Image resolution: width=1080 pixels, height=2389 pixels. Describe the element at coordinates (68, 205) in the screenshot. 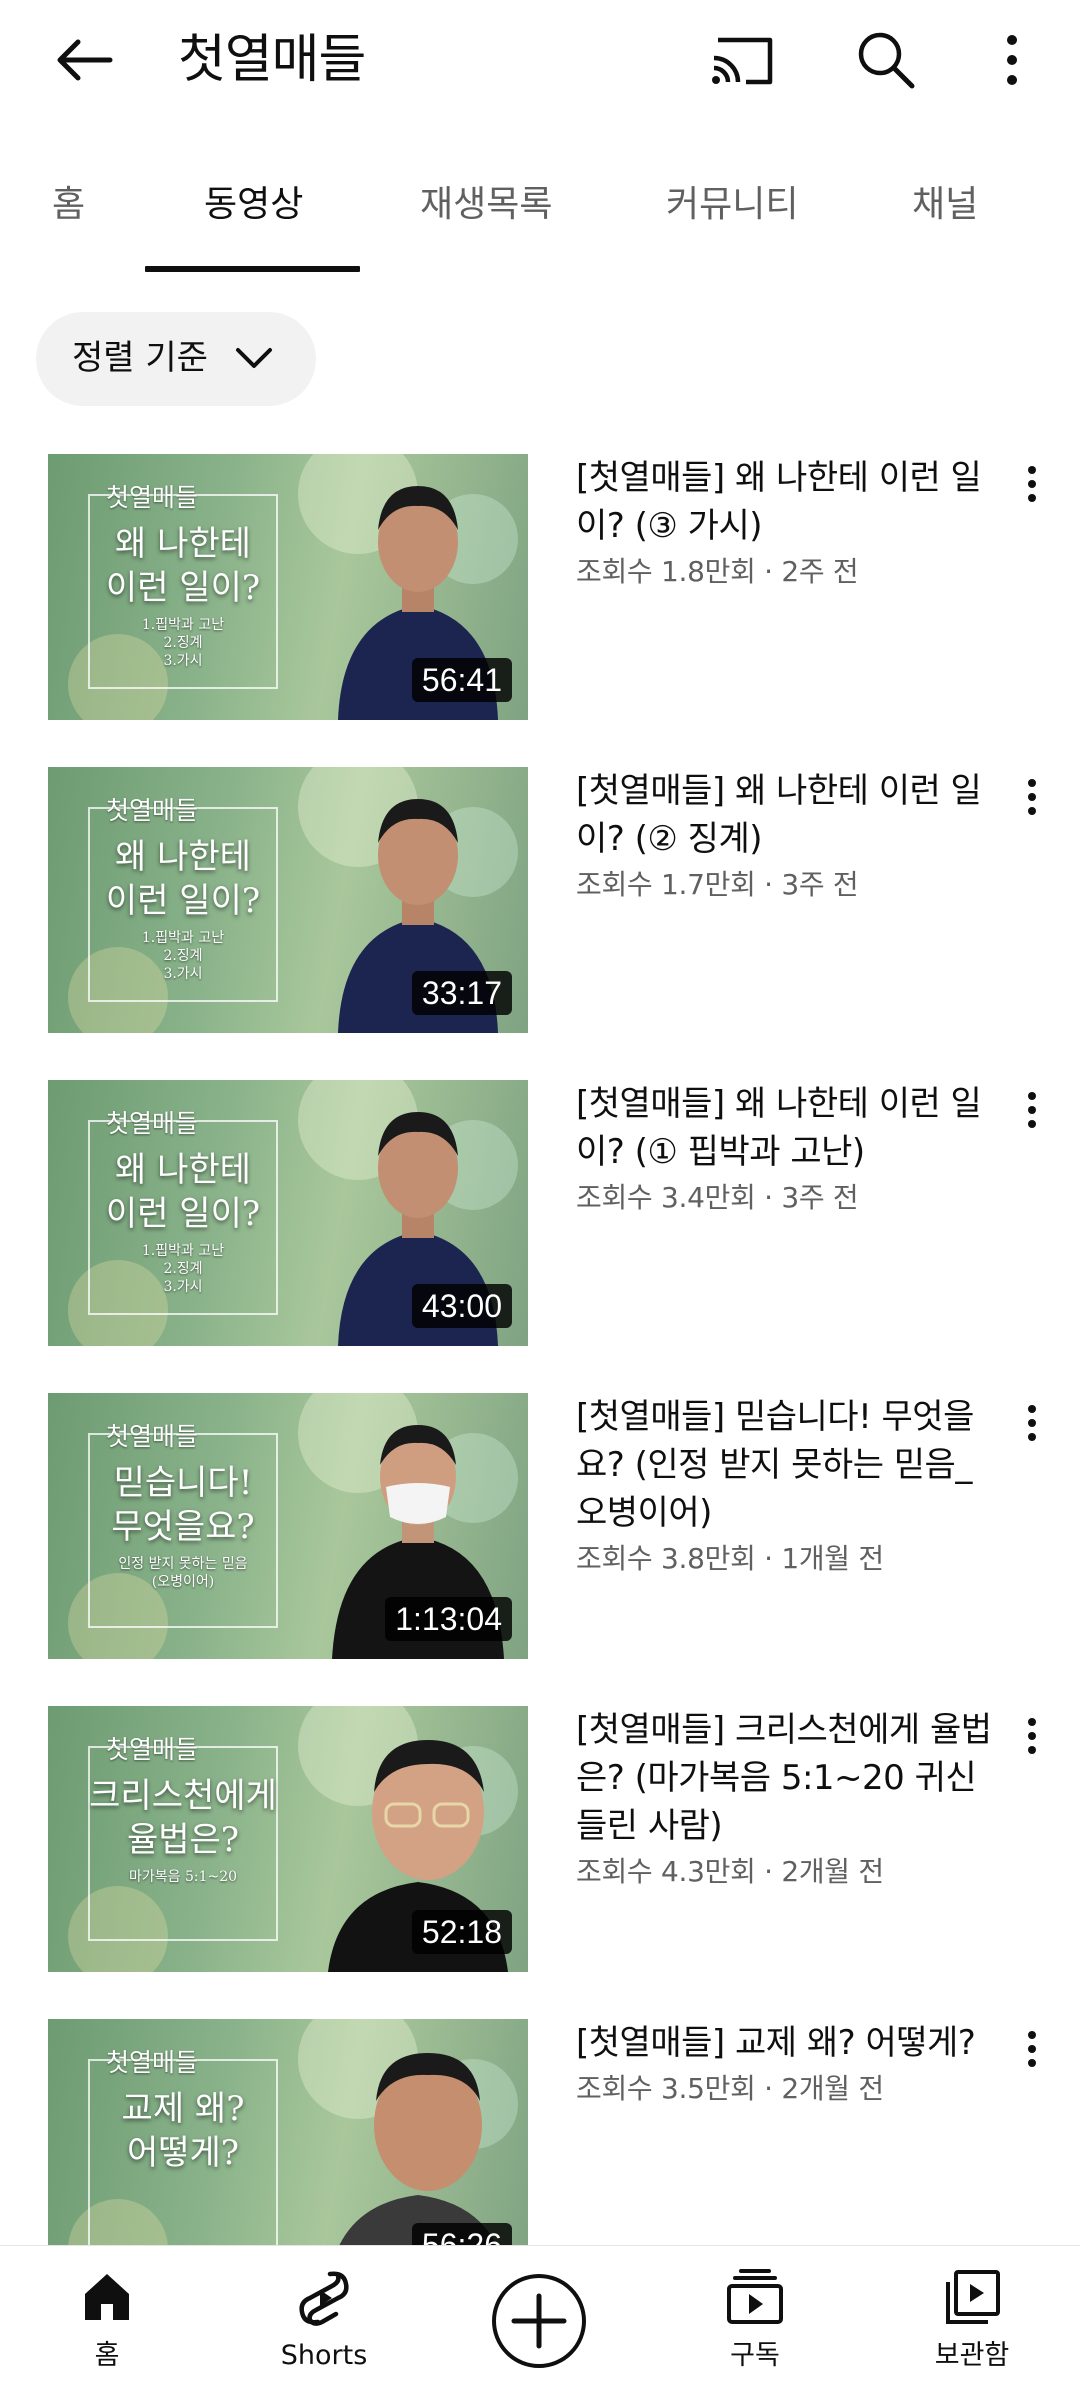

I see `tab-home: 홈` at that location.